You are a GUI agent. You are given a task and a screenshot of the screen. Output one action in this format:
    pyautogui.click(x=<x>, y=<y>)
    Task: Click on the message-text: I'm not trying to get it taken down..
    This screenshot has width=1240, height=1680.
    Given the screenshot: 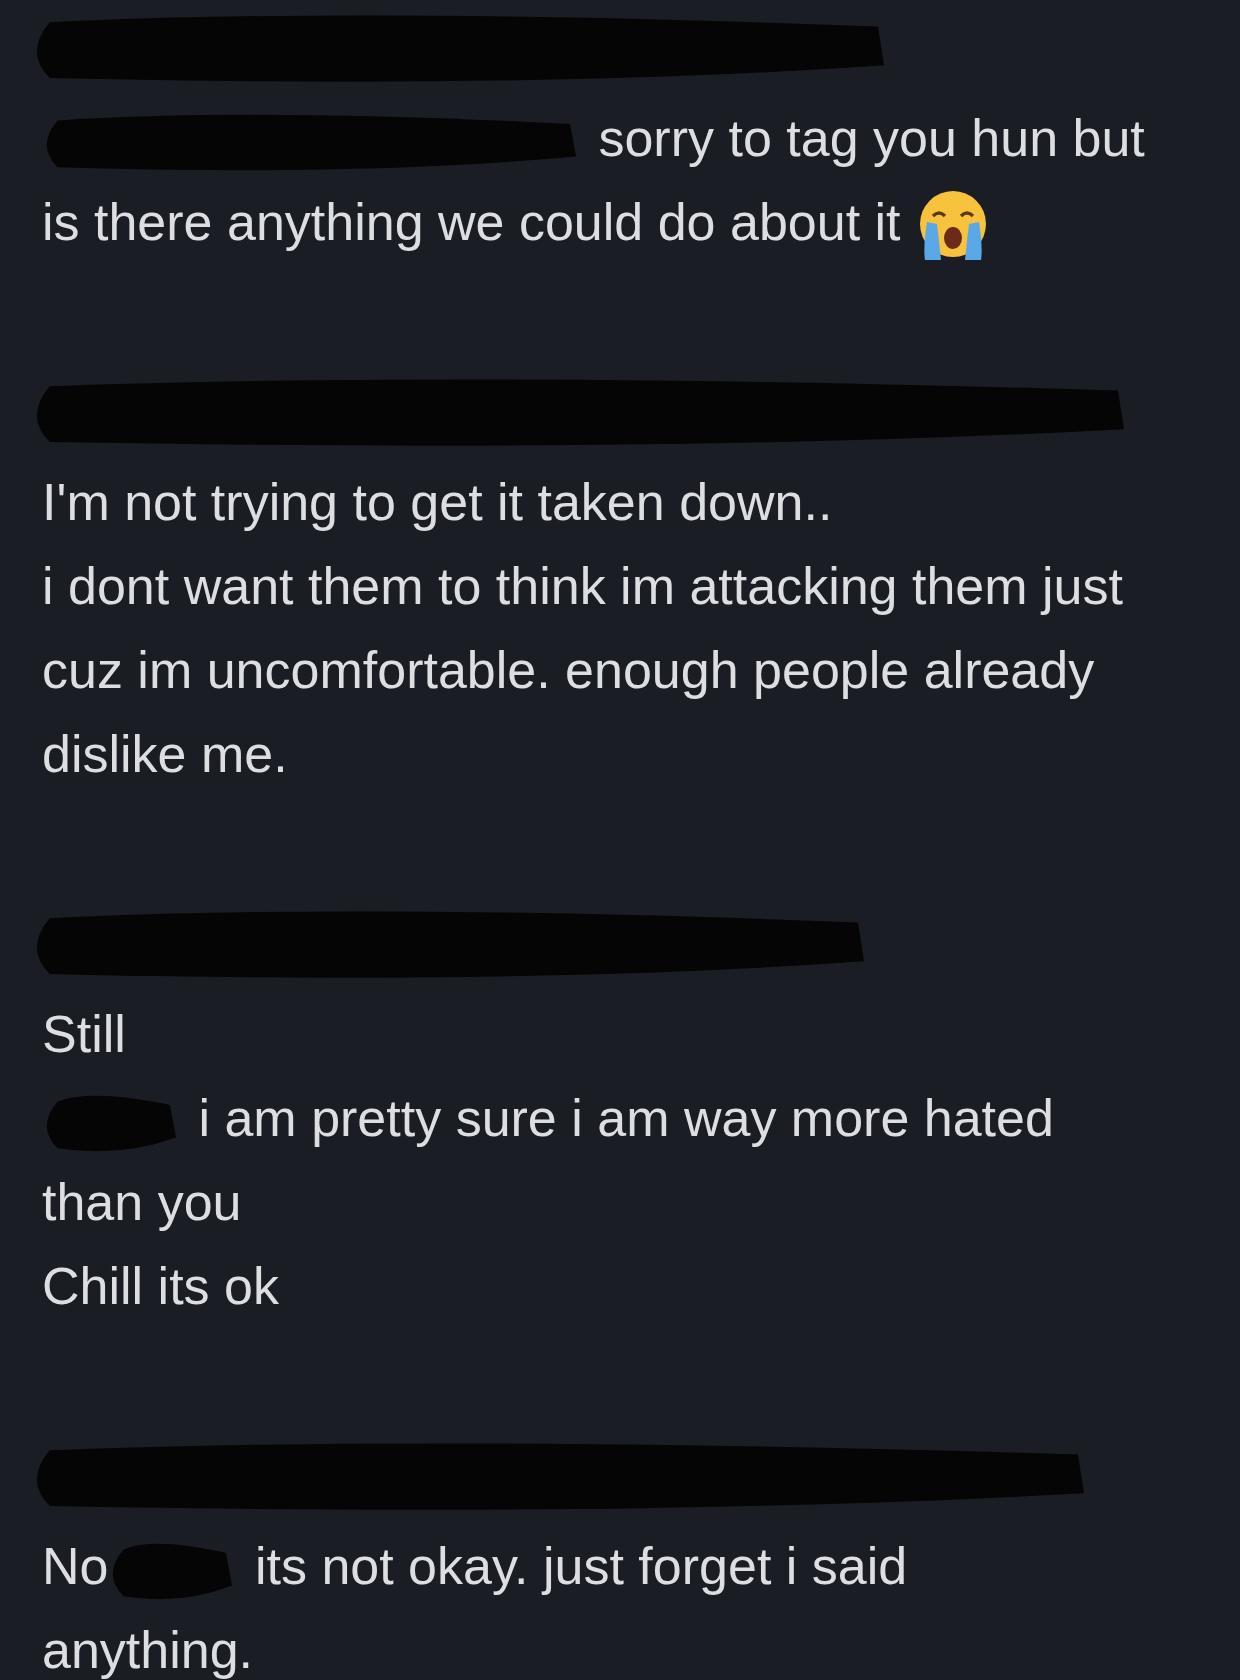 What is the action you would take?
    pyautogui.click(x=437, y=502)
    